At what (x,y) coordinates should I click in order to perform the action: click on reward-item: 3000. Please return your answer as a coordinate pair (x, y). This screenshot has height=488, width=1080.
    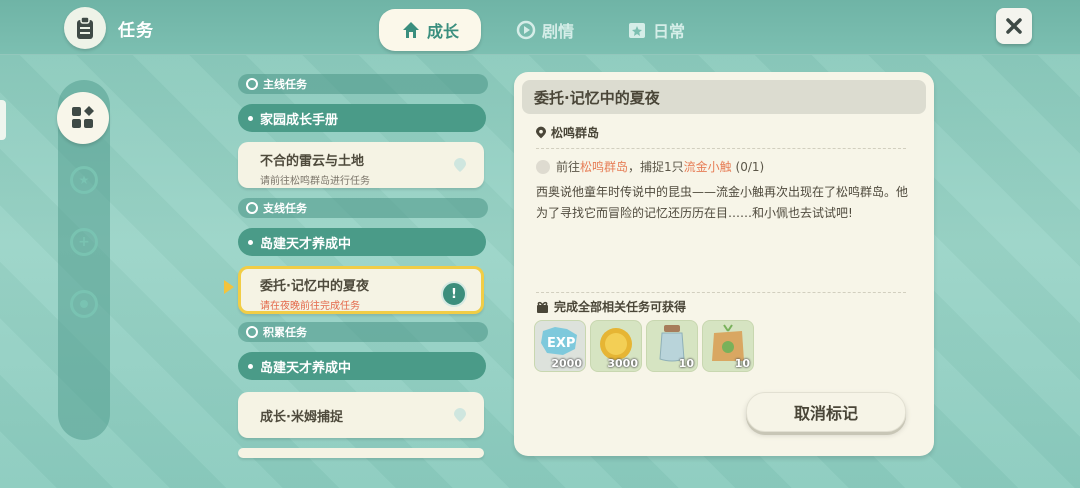
    Looking at the image, I should click on (616, 346).